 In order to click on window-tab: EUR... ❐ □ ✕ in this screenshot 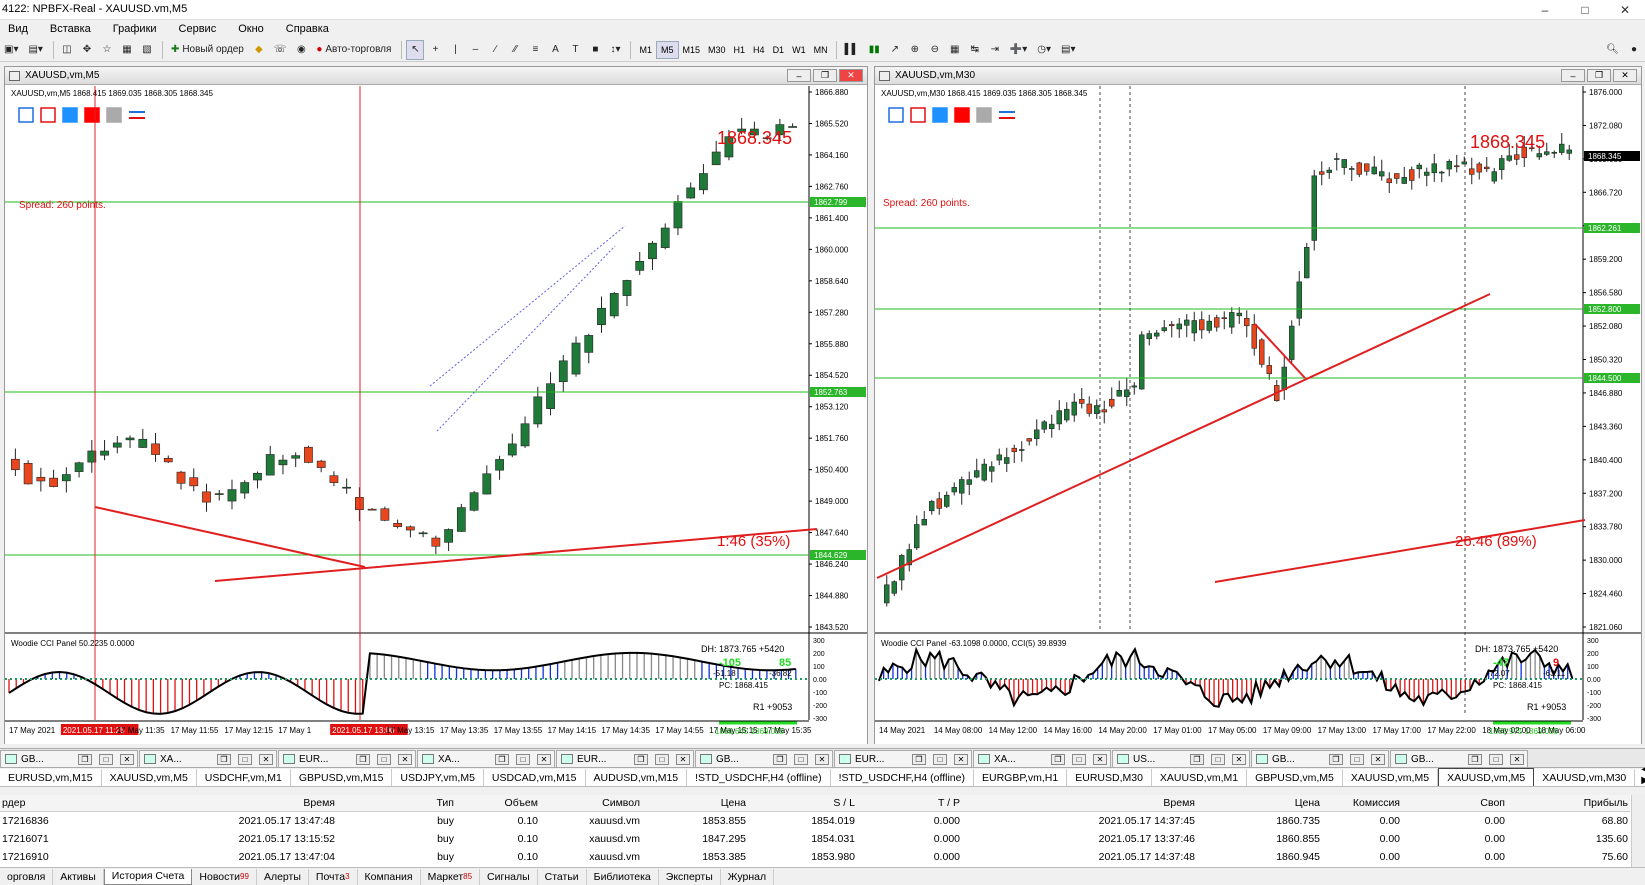, I will do `click(625, 759)`.